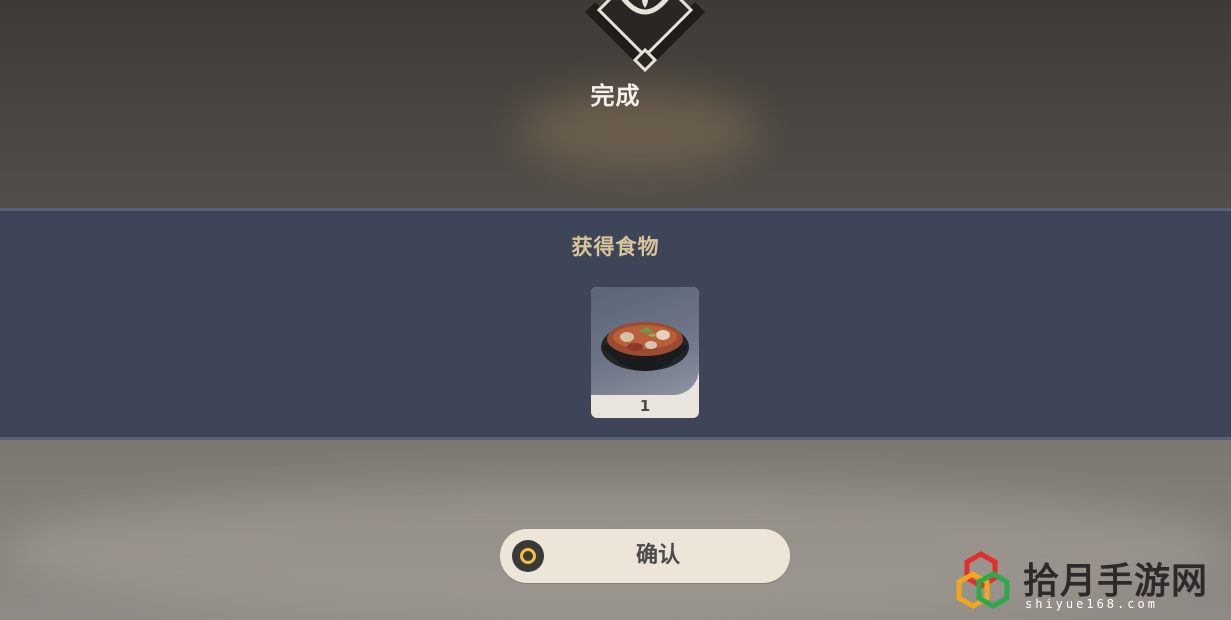  What do you see at coordinates (615, 96) in the screenshot?
I see `completion-status-label: 完成` at bounding box center [615, 96].